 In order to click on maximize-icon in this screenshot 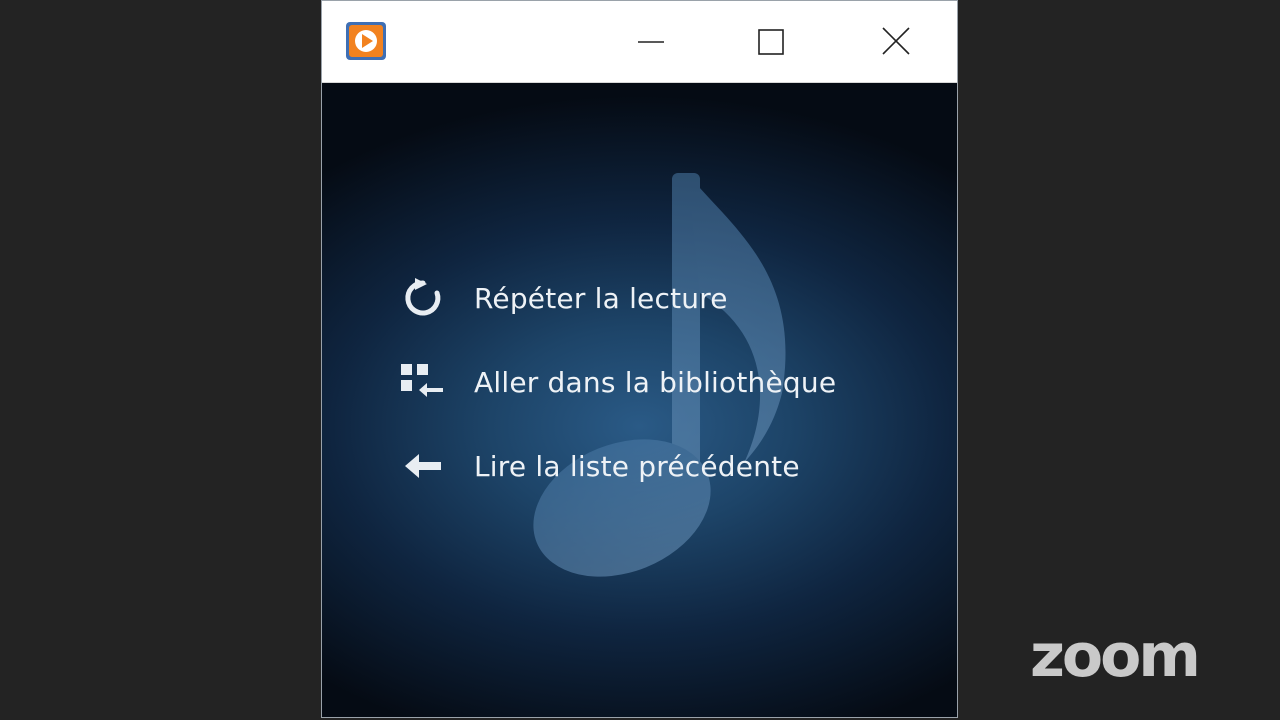, I will do `click(771, 42)`.